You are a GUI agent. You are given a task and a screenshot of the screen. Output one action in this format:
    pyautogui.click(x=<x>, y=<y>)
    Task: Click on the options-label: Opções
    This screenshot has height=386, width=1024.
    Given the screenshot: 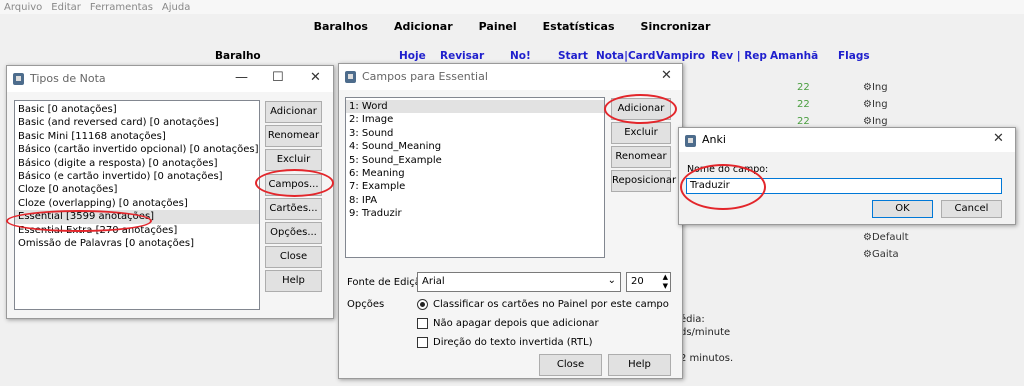 What is the action you would take?
    pyautogui.click(x=366, y=304)
    